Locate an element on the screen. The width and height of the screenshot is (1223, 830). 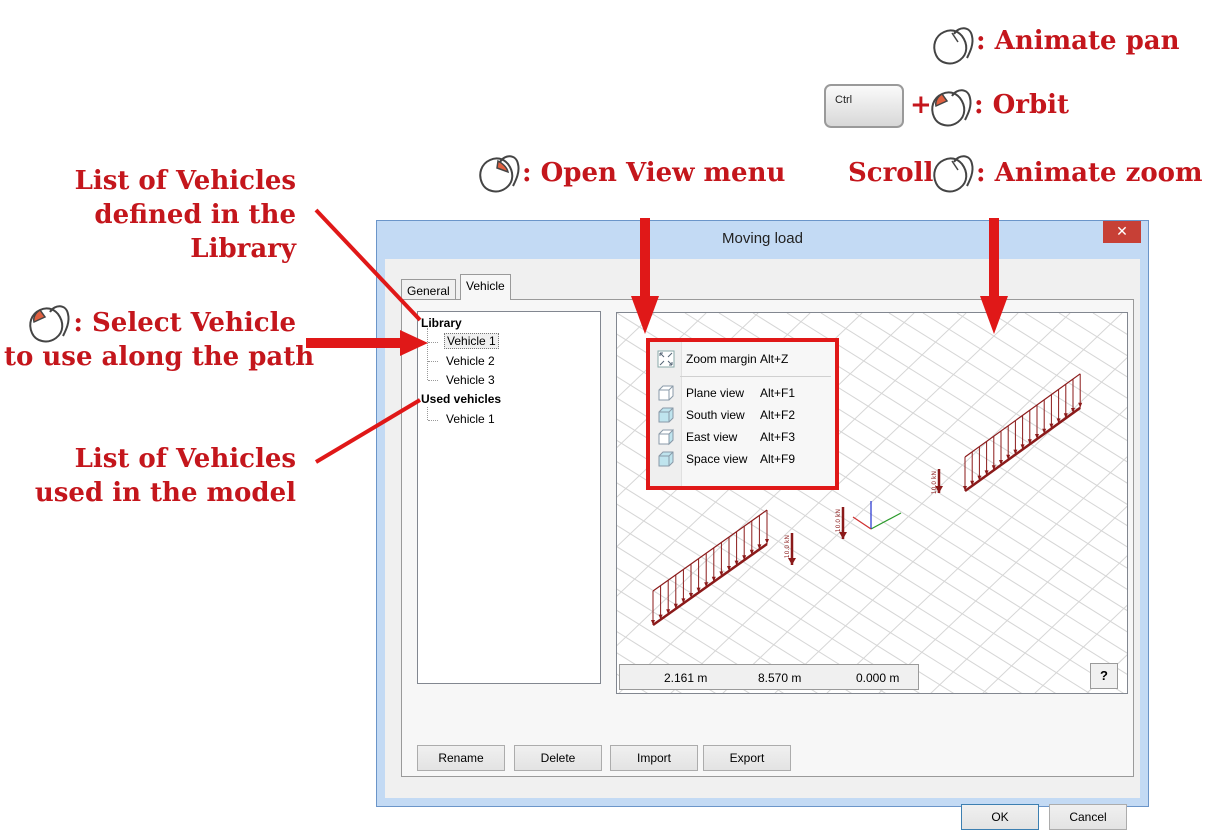
tree-root-used-vehicles: Used vehicles is located at coordinates (461, 399).